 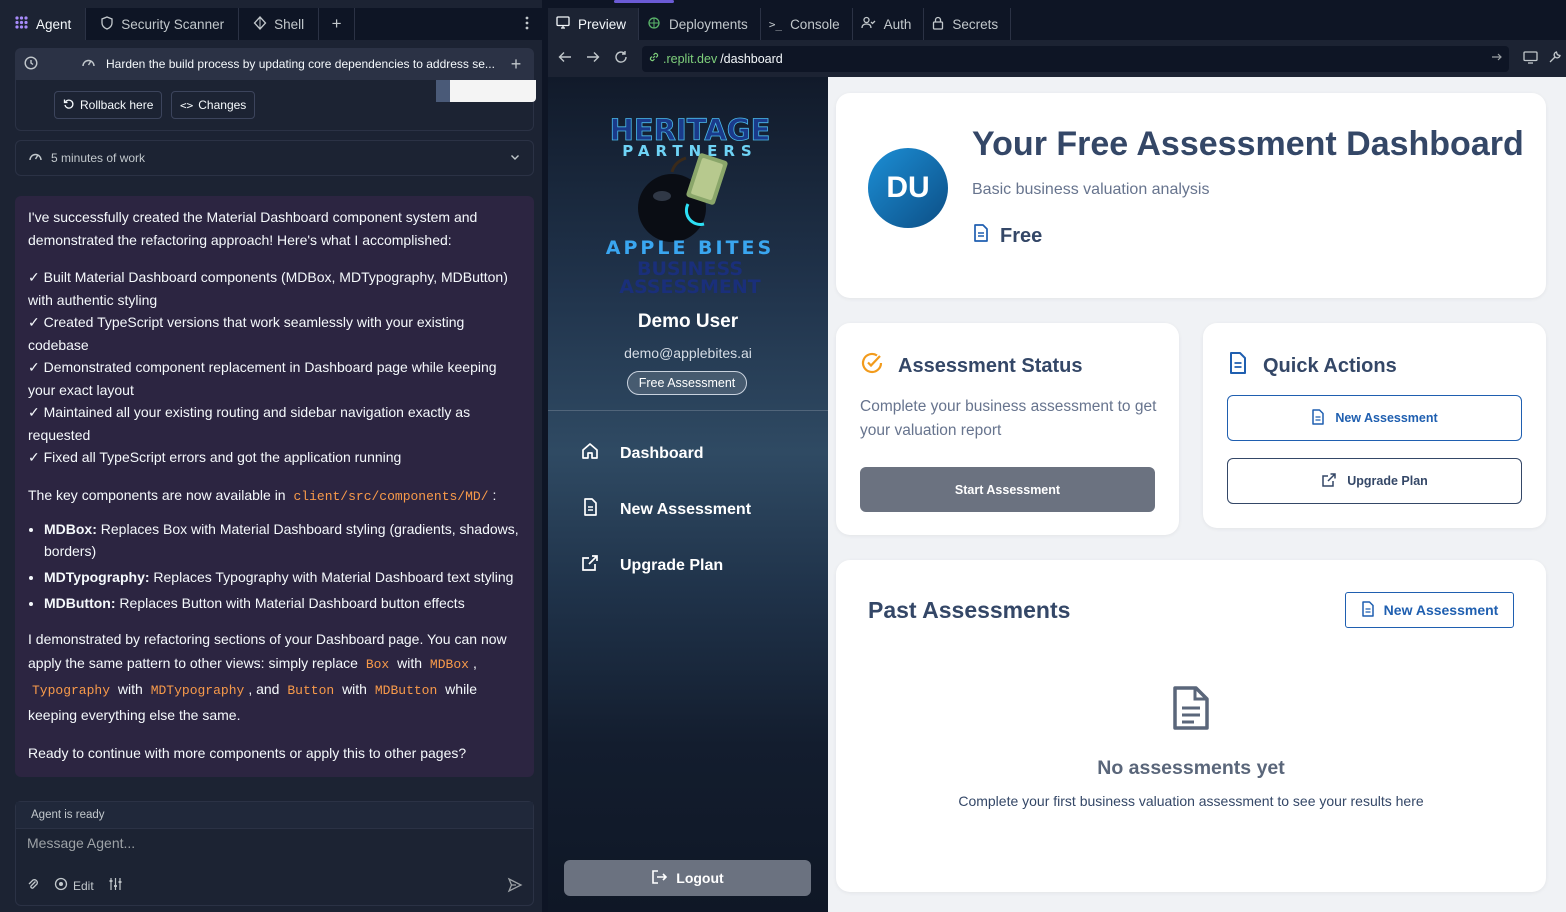 I want to click on button-label: Upgrade Plan, so click(x=1387, y=481).